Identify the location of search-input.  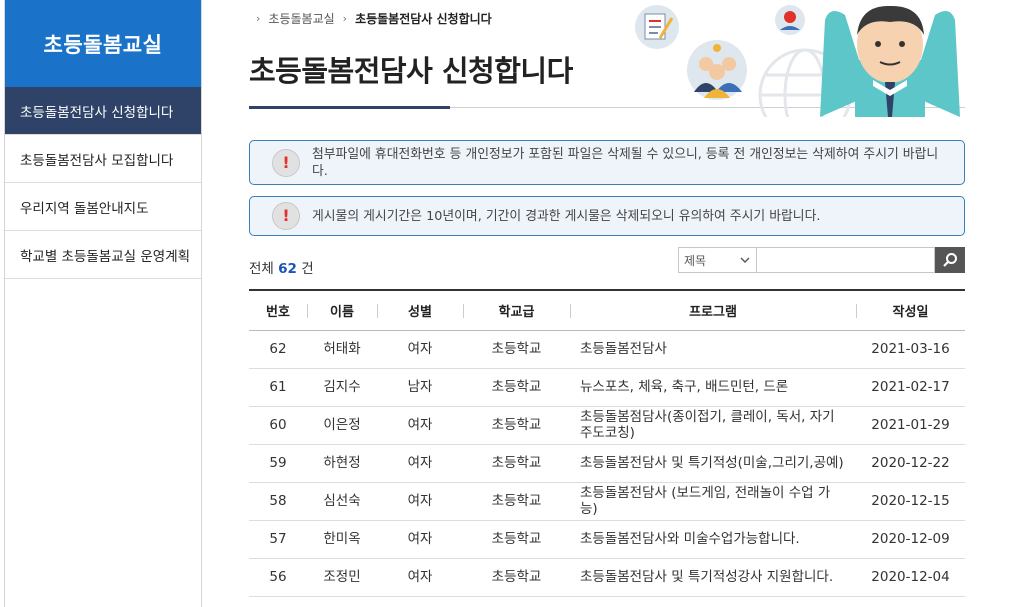
(846, 260).